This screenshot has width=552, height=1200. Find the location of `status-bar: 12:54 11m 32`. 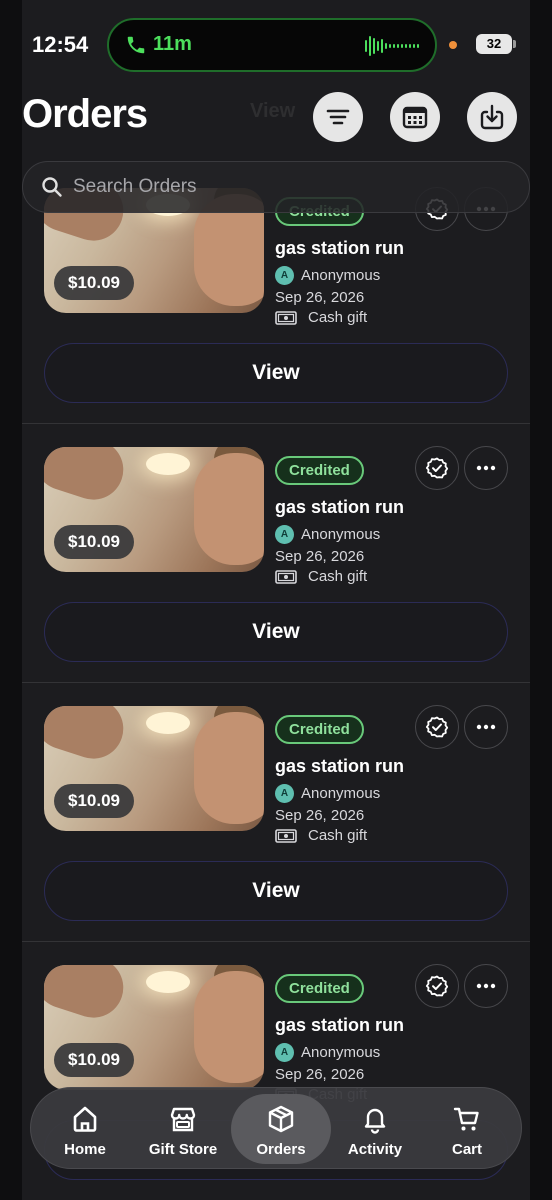

status-bar: 12:54 11m 32 is located at coordinates (276, 44).